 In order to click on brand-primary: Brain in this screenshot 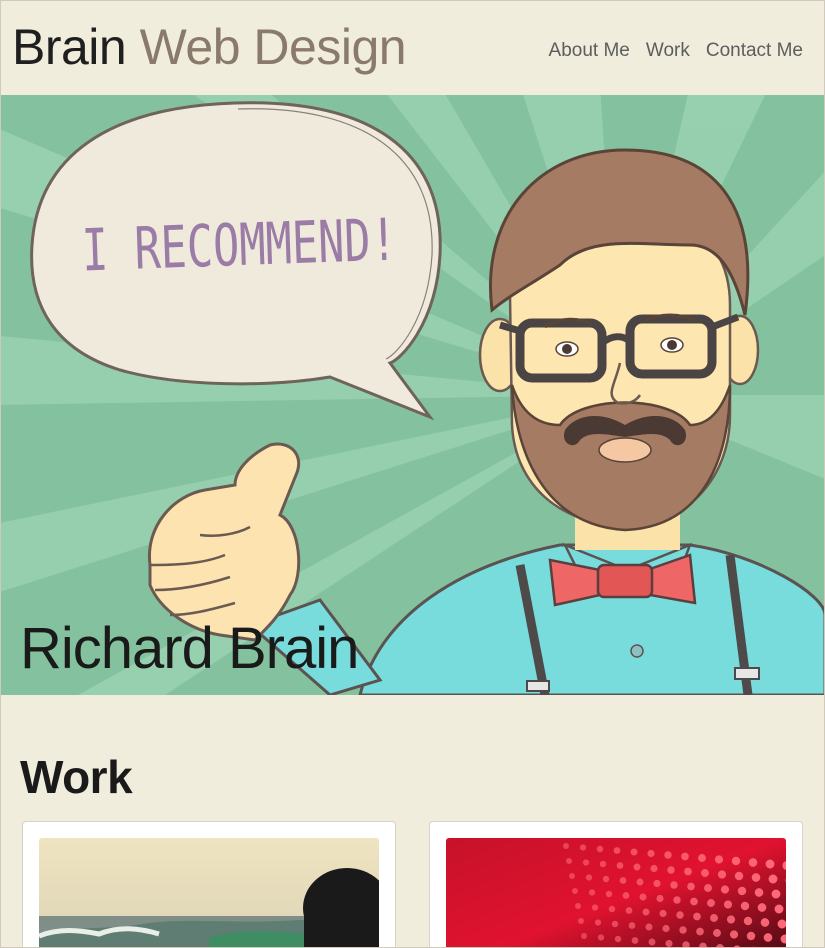, I will do `click(69, 47)`.